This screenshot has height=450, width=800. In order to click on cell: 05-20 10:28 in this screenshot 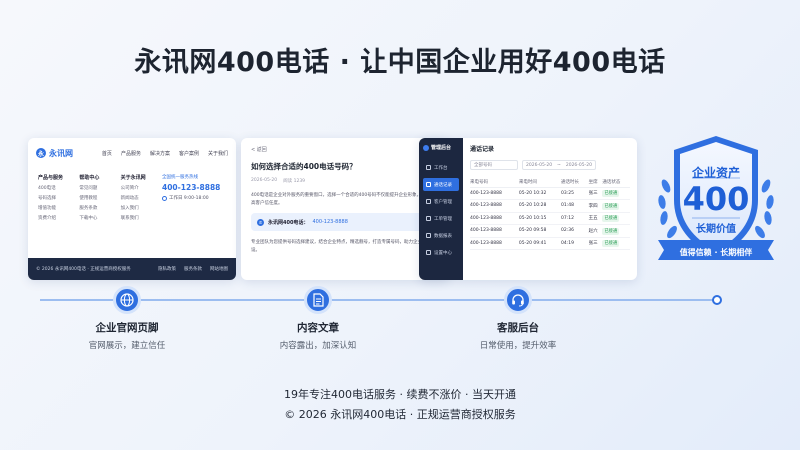, I will do `click(539, 206)`.